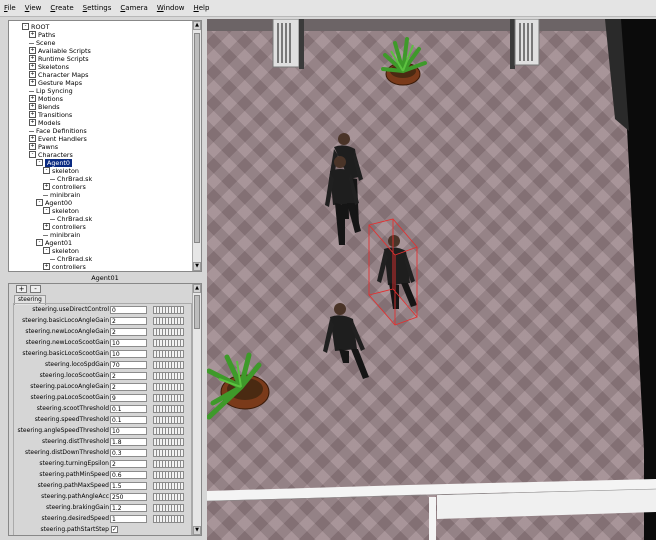 The height and width of the screenshot is (540, 656). What do you see at coordinates (97, 8) in the screenshot?
I see `menu-settings: Settings` at bounding box center [97, 8].